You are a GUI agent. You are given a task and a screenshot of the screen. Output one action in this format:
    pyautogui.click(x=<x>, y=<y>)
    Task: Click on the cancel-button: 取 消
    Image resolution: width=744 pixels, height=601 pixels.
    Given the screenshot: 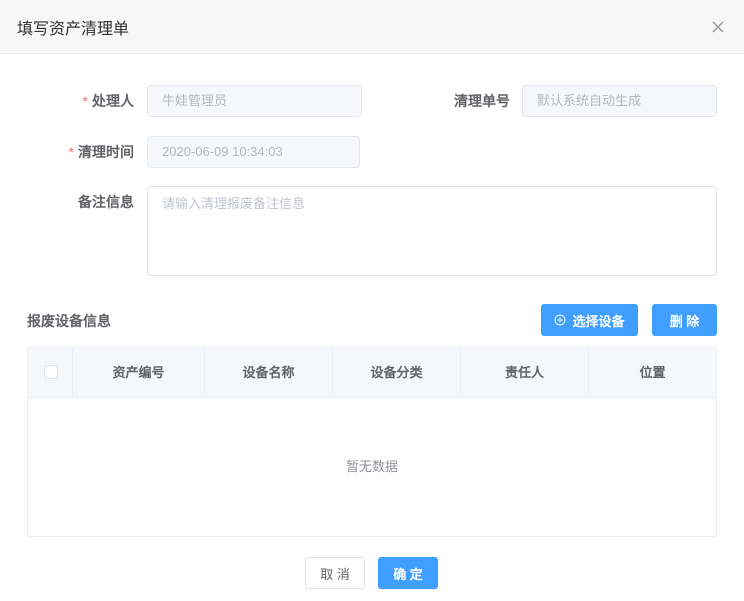 What is the action you would take?
    pyautogui.click(x=335, y=573)
    